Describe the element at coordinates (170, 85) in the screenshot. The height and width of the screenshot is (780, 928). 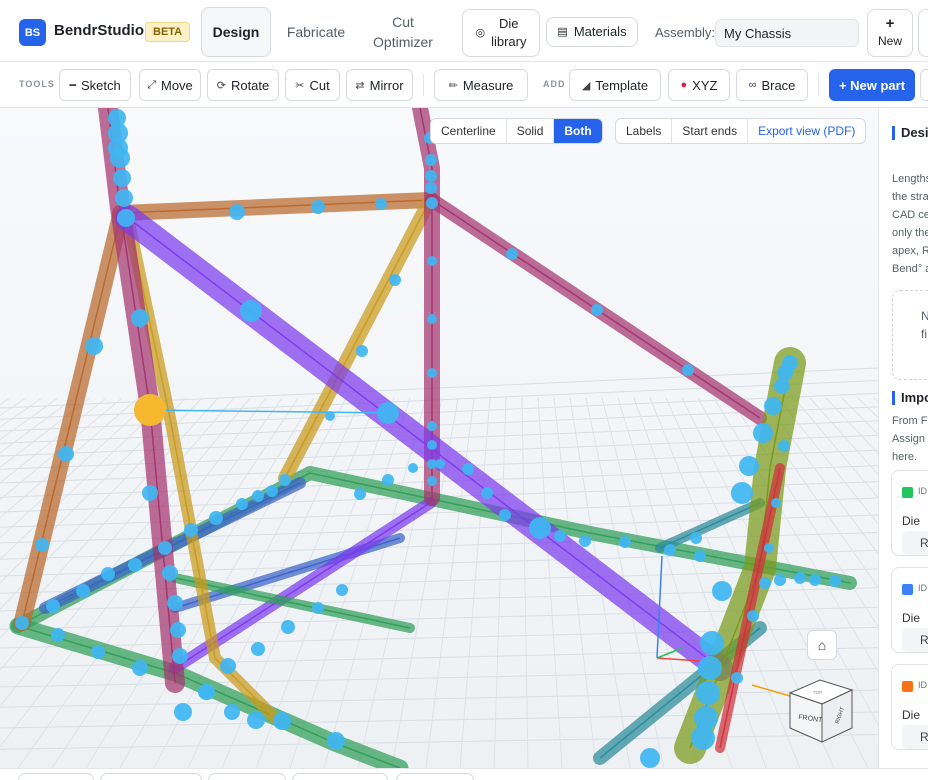
I see `move-button: ⤢ Move` at that location.